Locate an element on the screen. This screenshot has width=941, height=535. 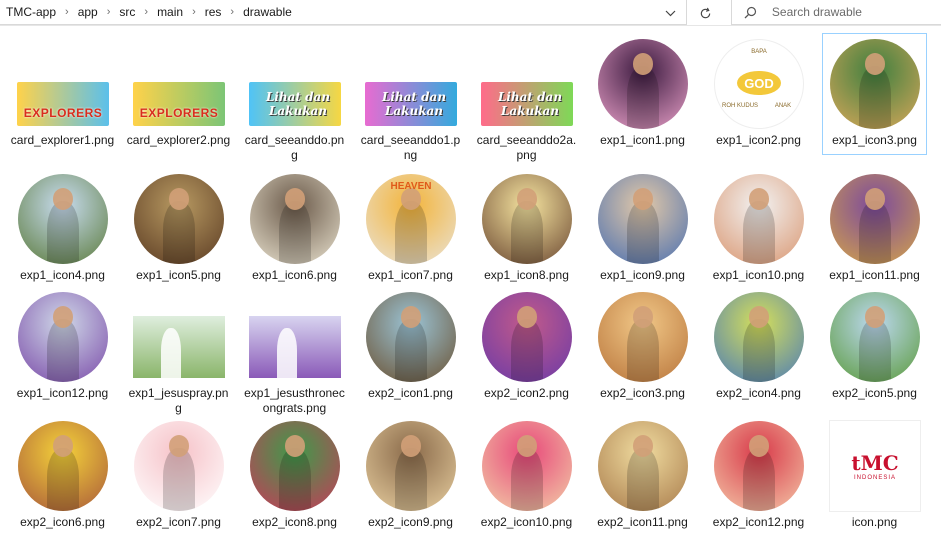
history-dropdown-button is located at coordinates (670, 13).